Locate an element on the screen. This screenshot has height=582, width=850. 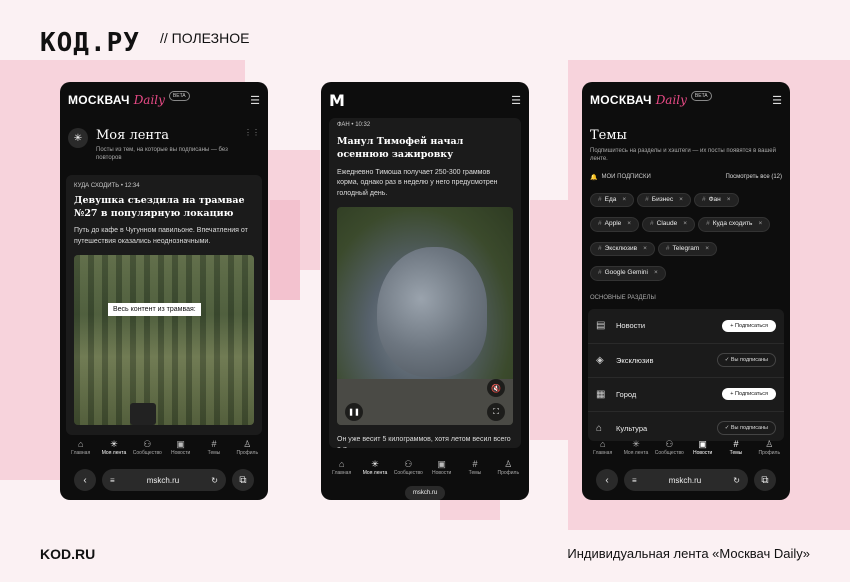
post-image: Весь контент из трамвая: is located at coordinates (164, 340).